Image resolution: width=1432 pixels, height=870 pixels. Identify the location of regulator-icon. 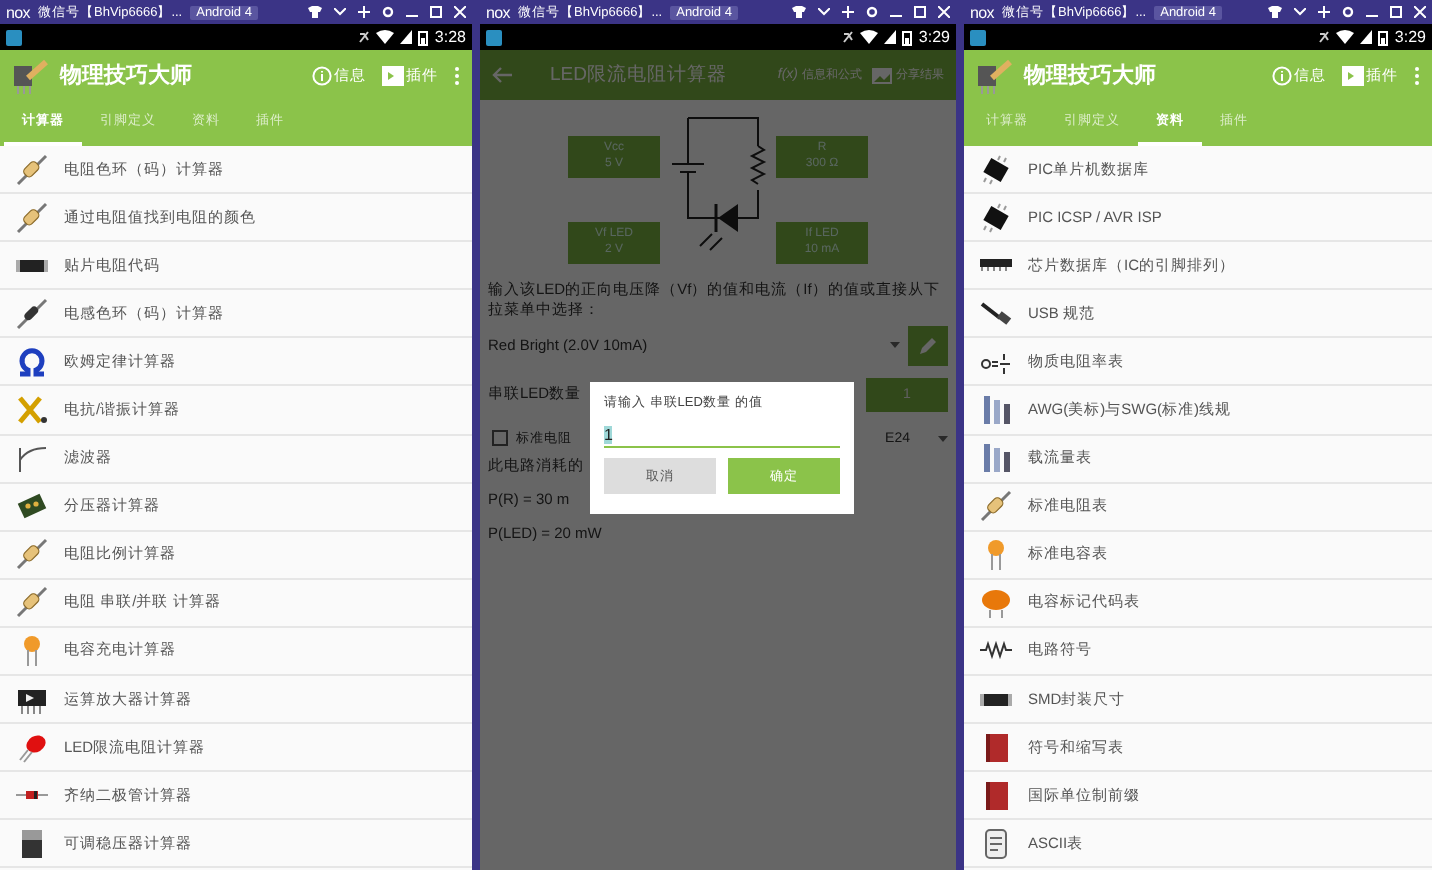
(32, 843).